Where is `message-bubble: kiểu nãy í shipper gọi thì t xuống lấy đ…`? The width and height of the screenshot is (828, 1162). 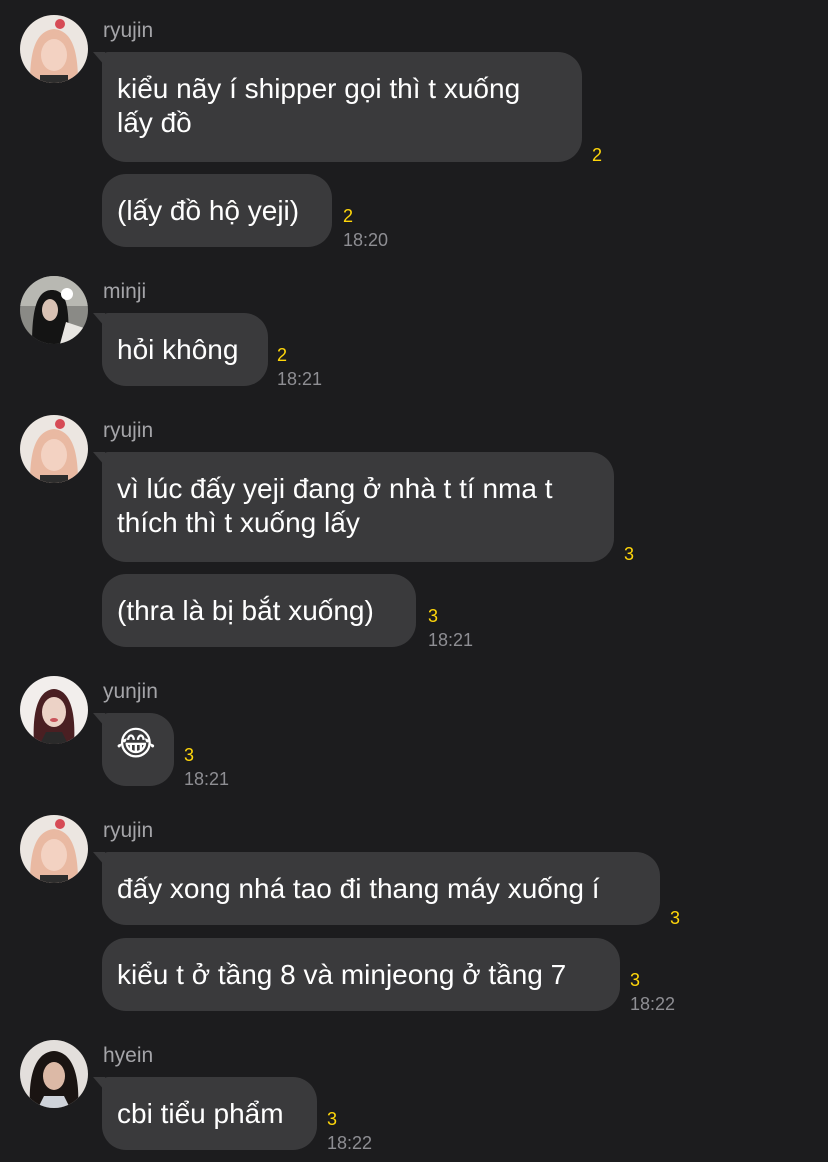 message-bubble: kiểu nãy í shipper gọi thì t xuống lấy đ… is located at coordinates (337, 107).